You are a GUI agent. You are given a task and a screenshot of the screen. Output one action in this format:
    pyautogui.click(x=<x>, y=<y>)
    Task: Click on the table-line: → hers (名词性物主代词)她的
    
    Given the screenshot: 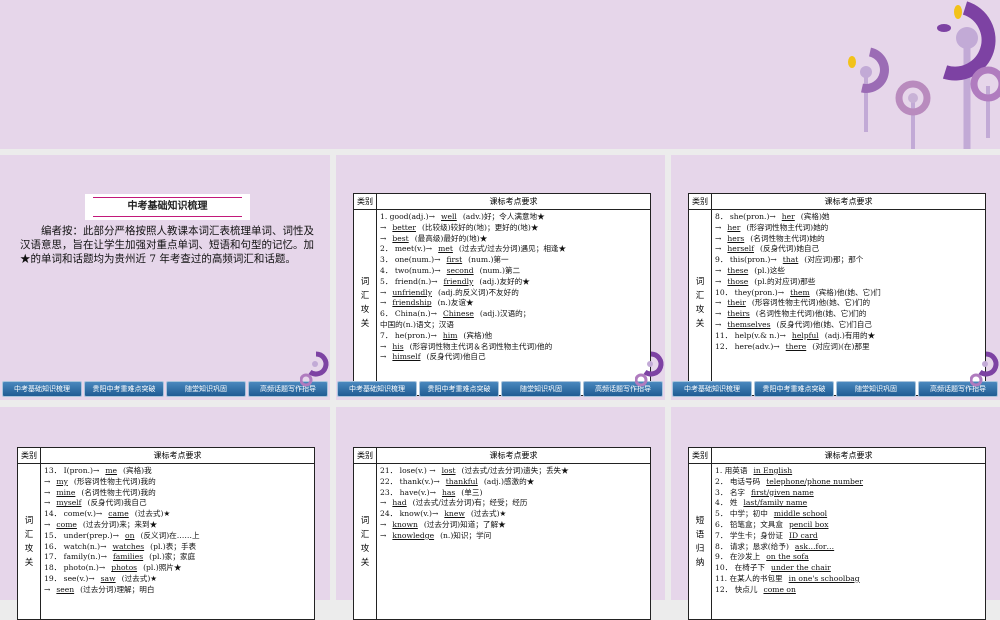 What is the action you would take?
    pyautogui.click(x=849, y=239)
    